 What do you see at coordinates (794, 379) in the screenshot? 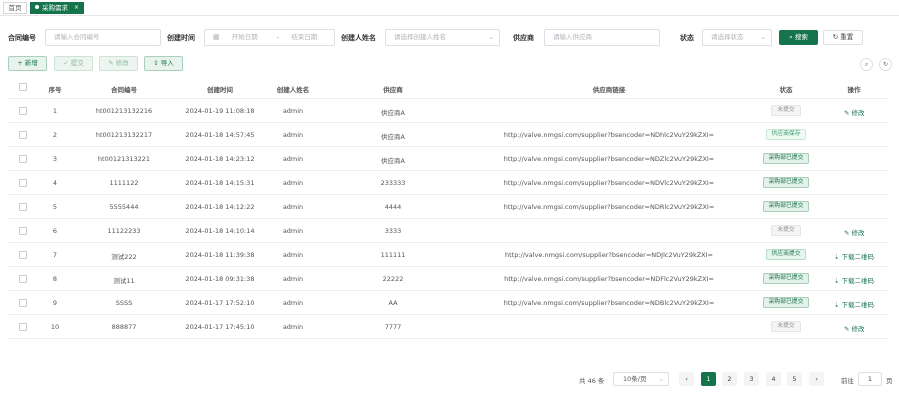
I see `page-5-button: 5` at bounding box center [794, 379].